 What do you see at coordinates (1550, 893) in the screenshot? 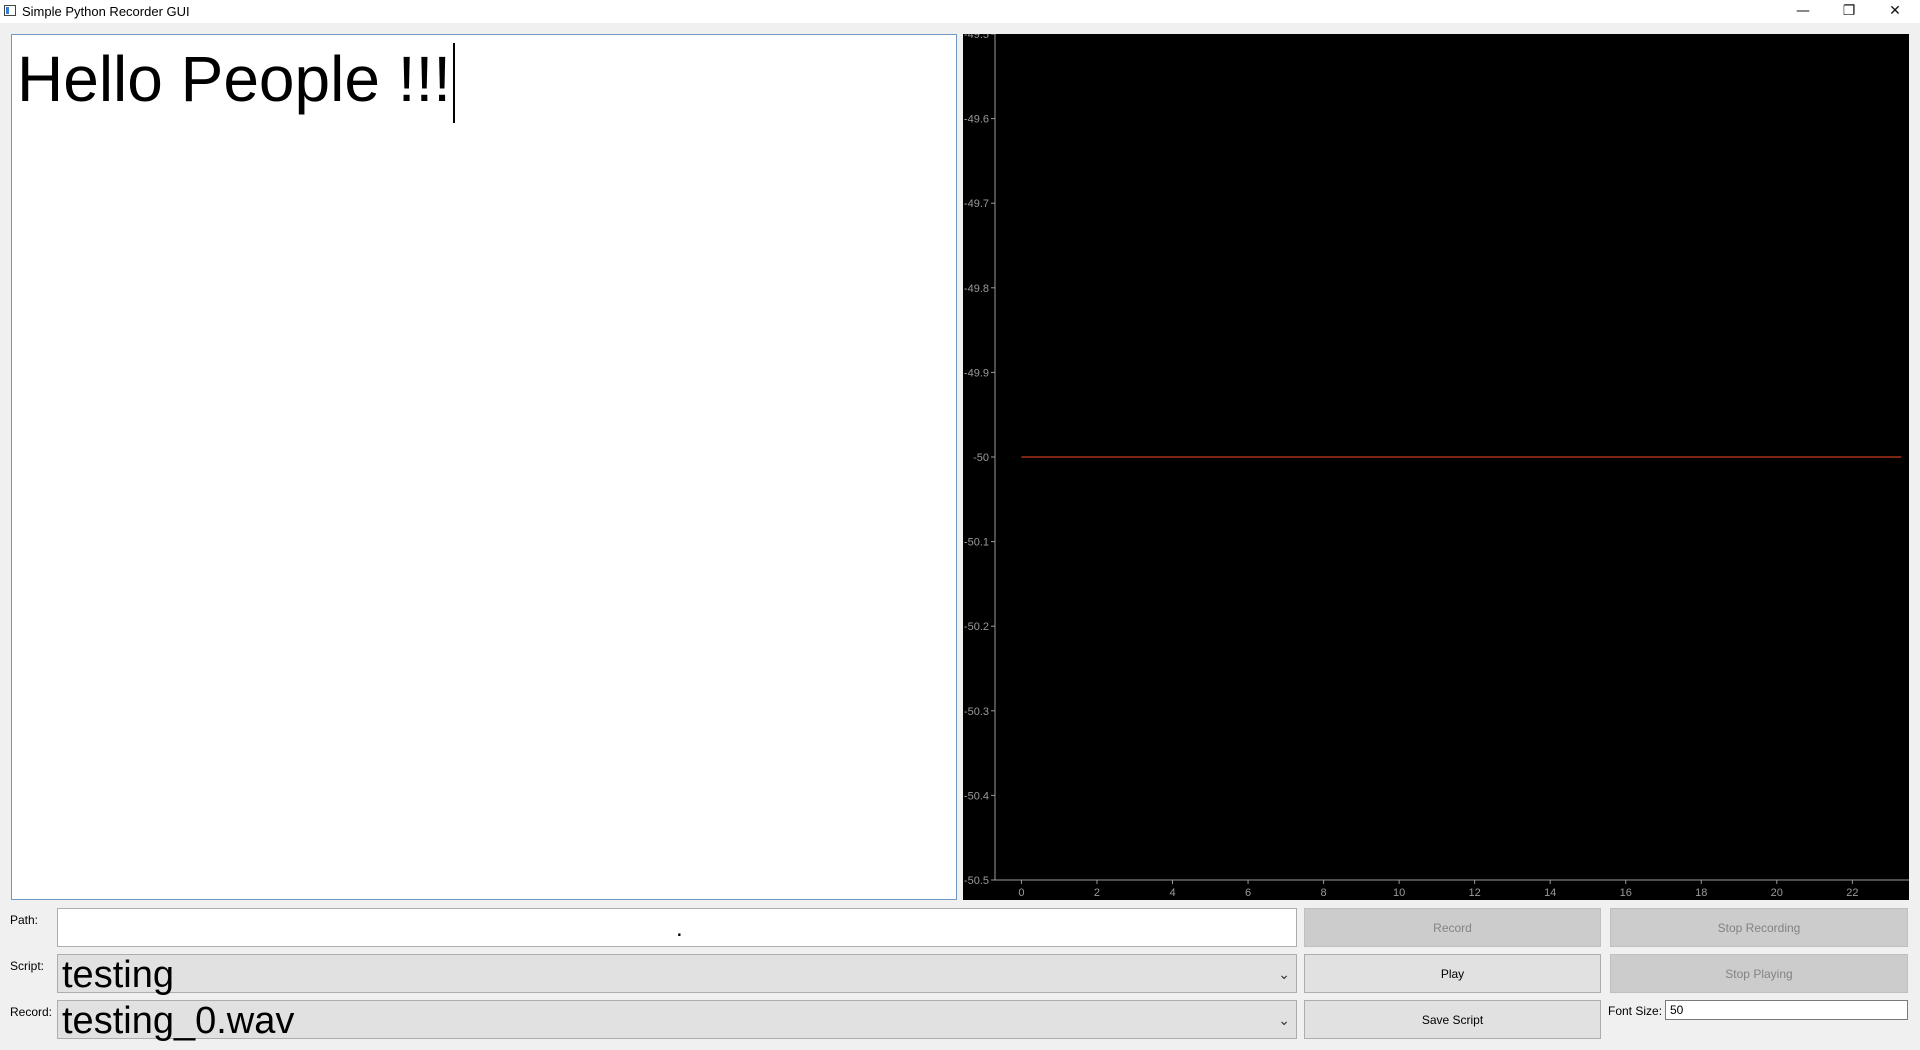
I see `x-tick-label: 14` at bounding box center [1550, 893].